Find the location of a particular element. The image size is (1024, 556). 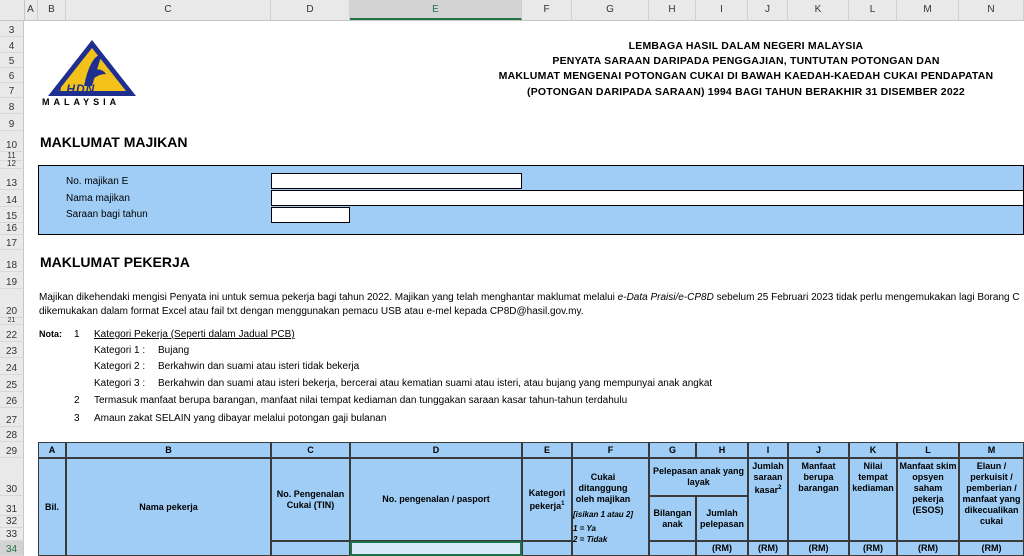

table-letter-b: B is located at coordinates (168, 450).